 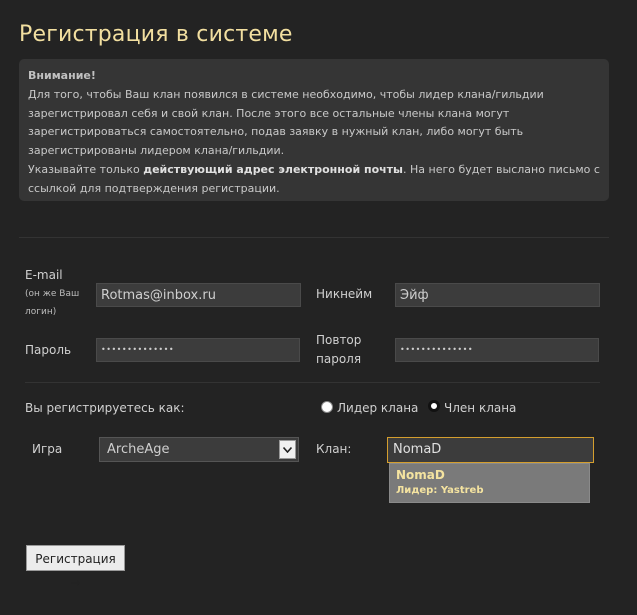 What do you see at coordinates (105, 408) in the screenshot?
I see `register-as-label: Вы регистрируетесь как:` at bounding box center [105, 408].